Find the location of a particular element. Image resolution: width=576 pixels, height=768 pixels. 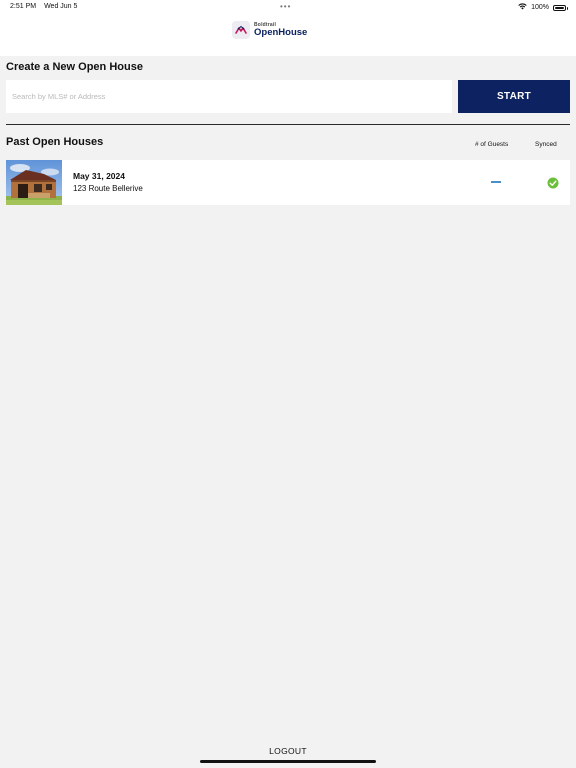

start-button: START is located at coordinates (514, 96).